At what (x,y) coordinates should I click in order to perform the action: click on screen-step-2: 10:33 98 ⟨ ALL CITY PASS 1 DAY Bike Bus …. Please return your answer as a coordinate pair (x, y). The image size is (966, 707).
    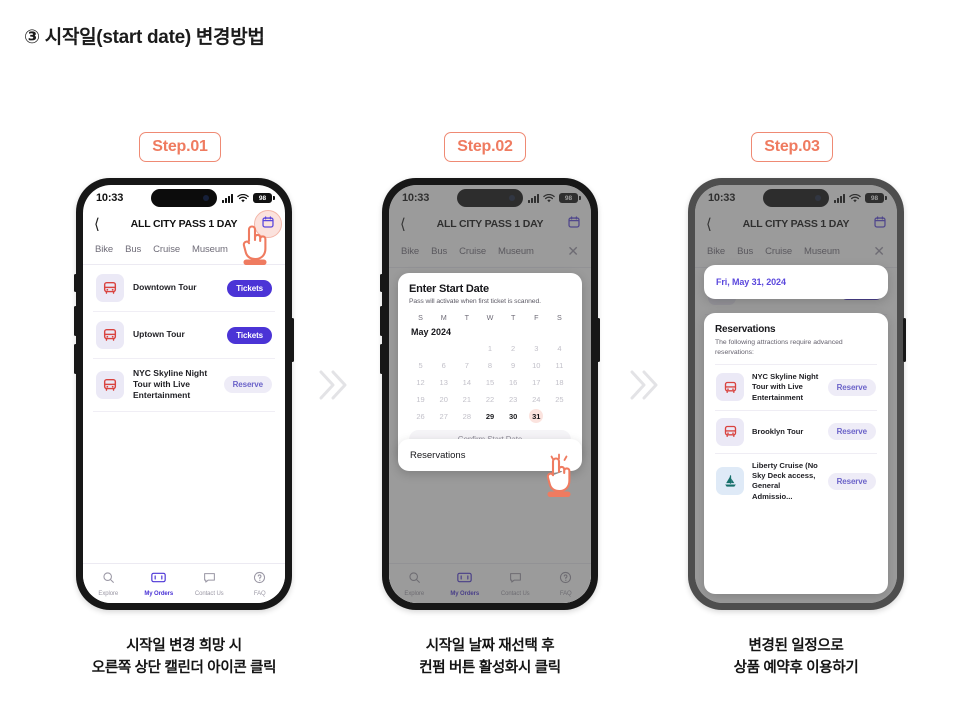
    Looking at the image, I should click on (490, 394).